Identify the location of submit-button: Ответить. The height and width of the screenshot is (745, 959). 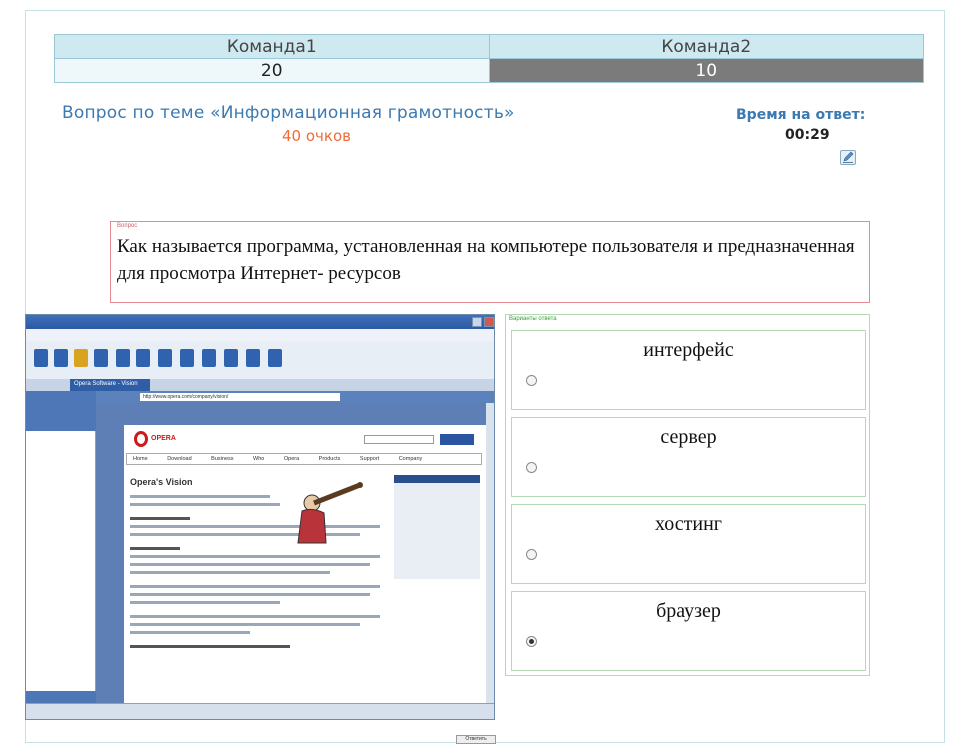
(476, 739).